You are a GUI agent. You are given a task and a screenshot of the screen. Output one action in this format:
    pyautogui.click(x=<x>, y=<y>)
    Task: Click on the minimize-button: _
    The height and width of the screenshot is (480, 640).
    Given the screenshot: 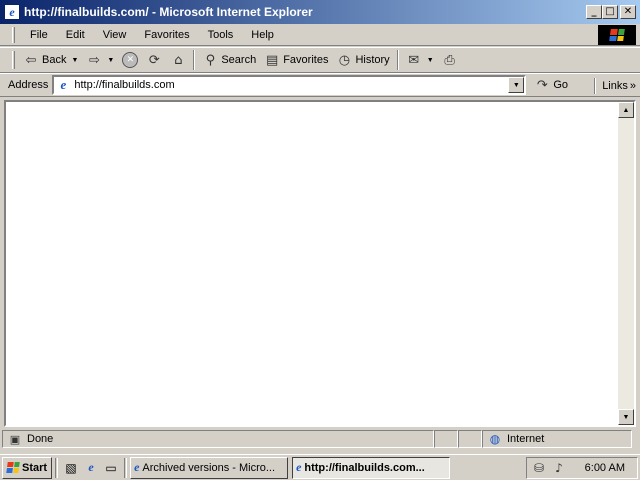 What is the action you would take?
    pyautogui.click(x=594, y=12)
    